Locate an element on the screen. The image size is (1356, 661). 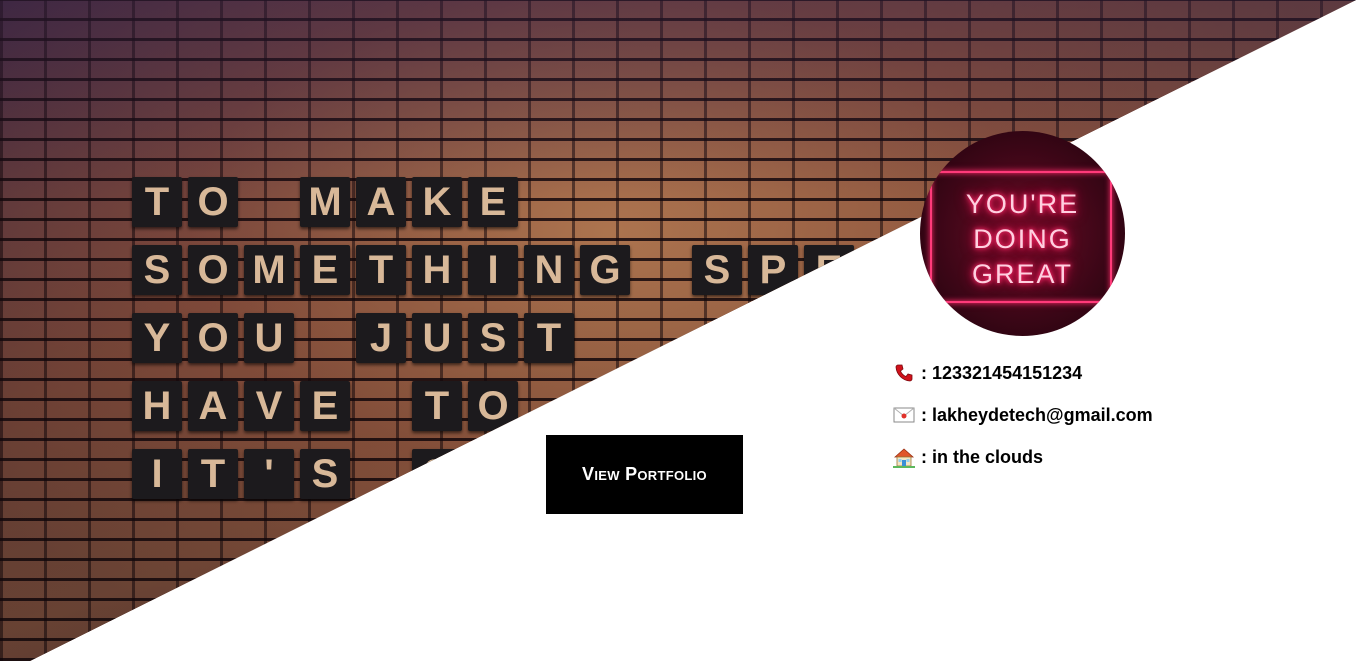
contact-phone: : 123321454151234 is located at coordinates (1023, 373).